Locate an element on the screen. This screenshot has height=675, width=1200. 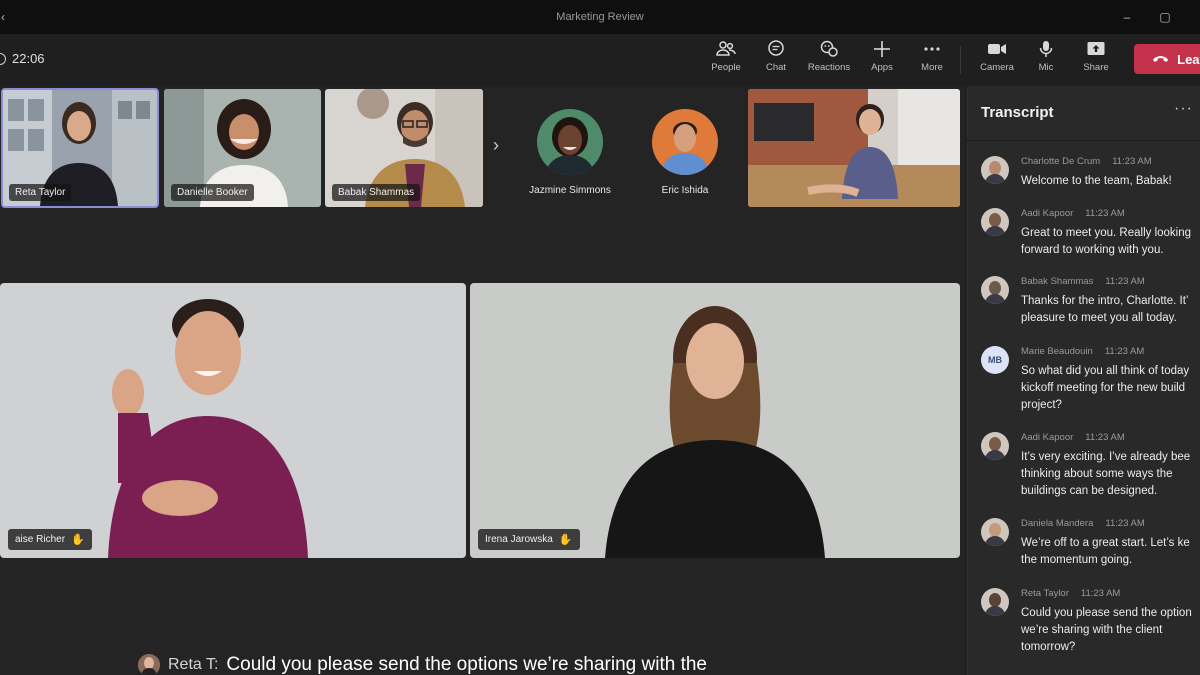
avatar: MB is located at coordinates (995, 360).